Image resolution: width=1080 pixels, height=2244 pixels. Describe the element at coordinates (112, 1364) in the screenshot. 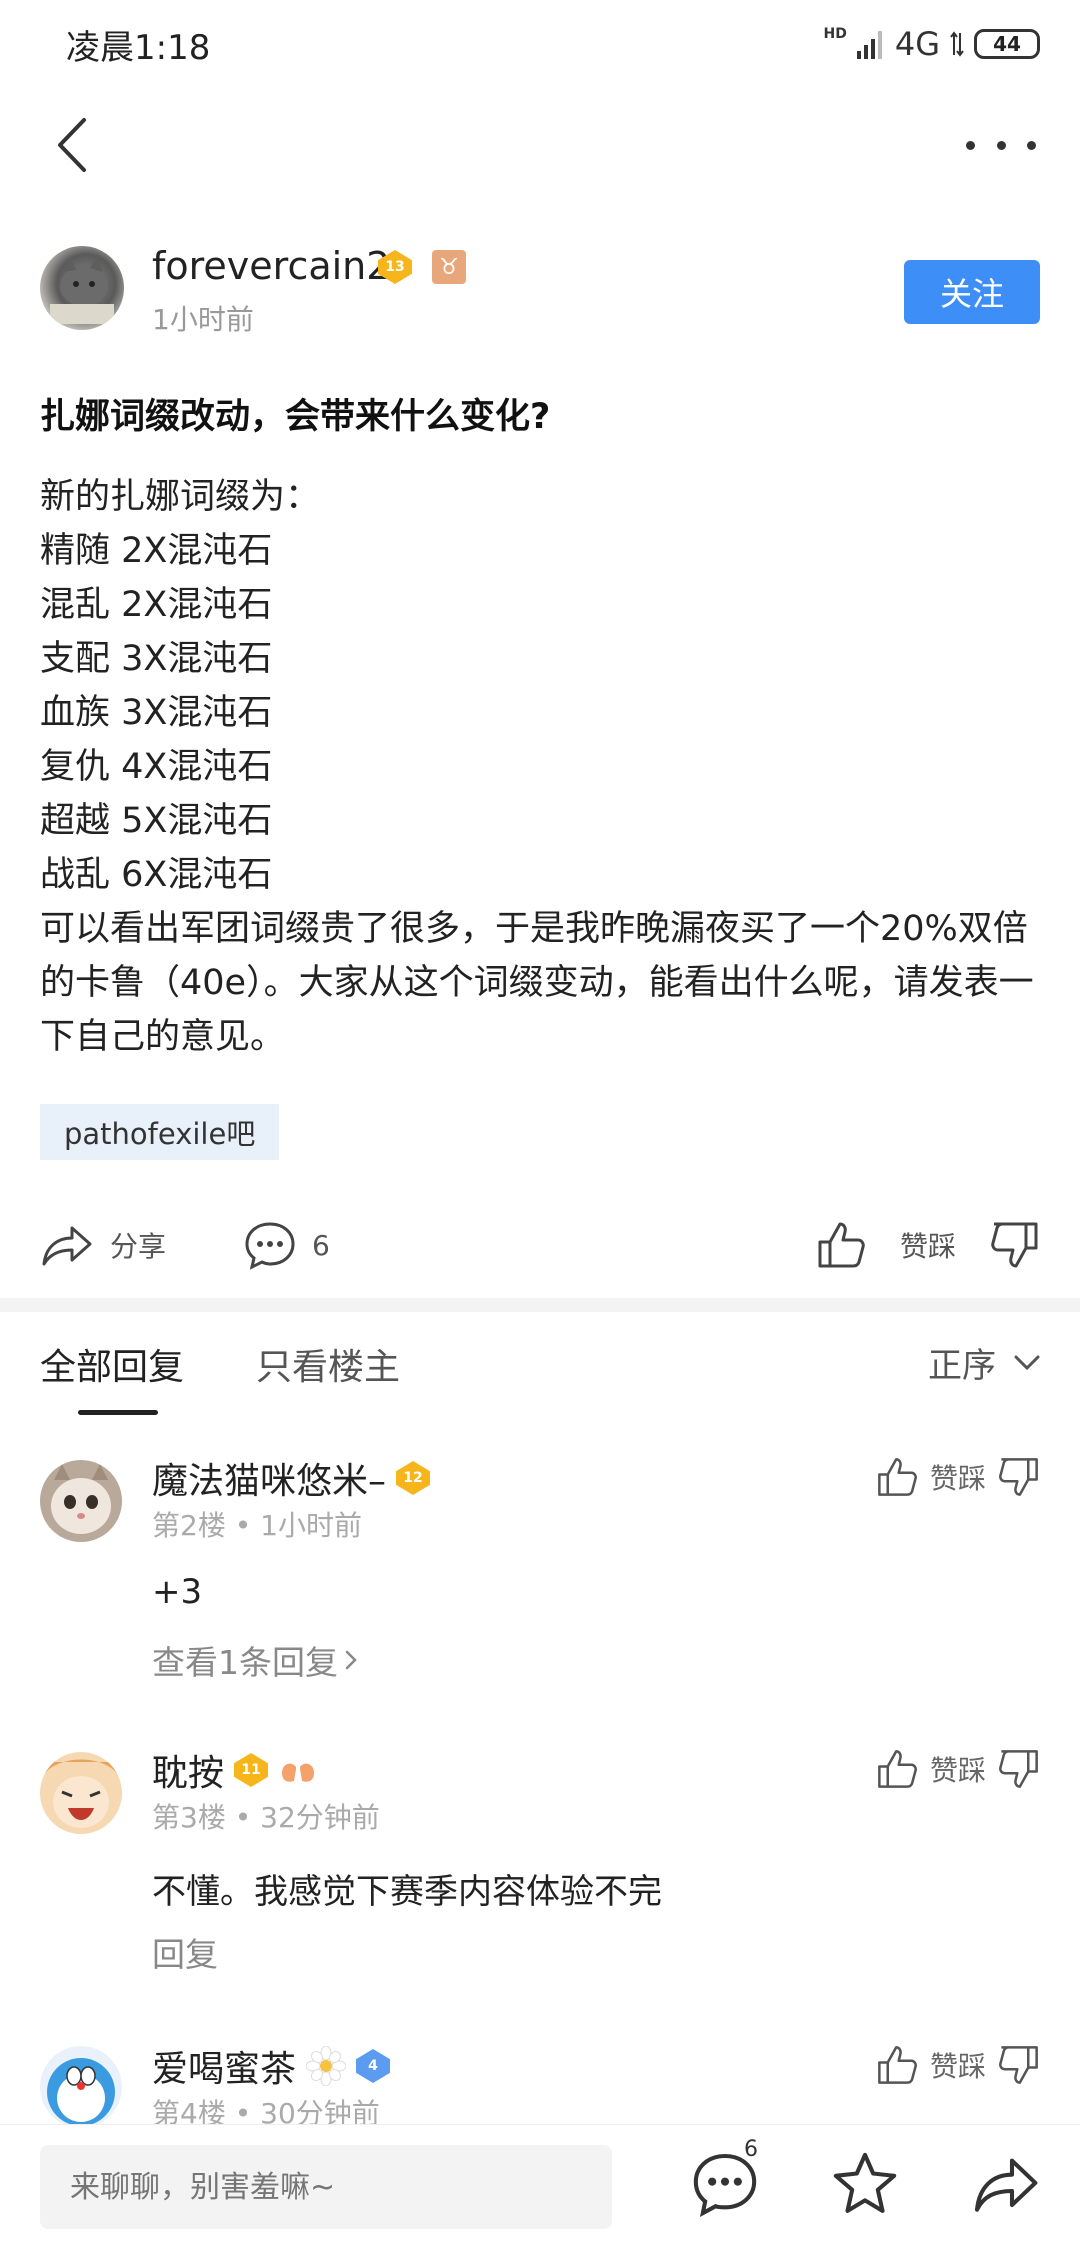

I see `tab-all-replies: 全部回复` at that location.